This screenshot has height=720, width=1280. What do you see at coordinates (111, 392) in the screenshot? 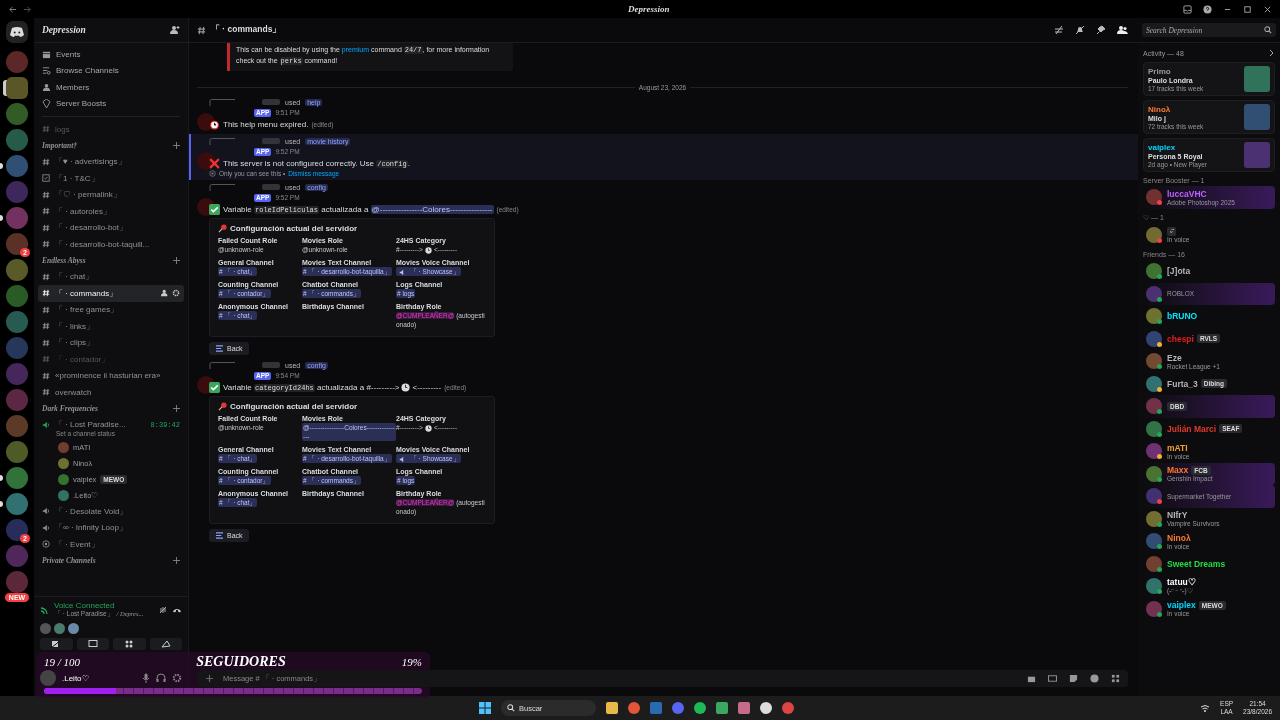
I see `channel-item: overwatch` at bounding box center [111, 392].